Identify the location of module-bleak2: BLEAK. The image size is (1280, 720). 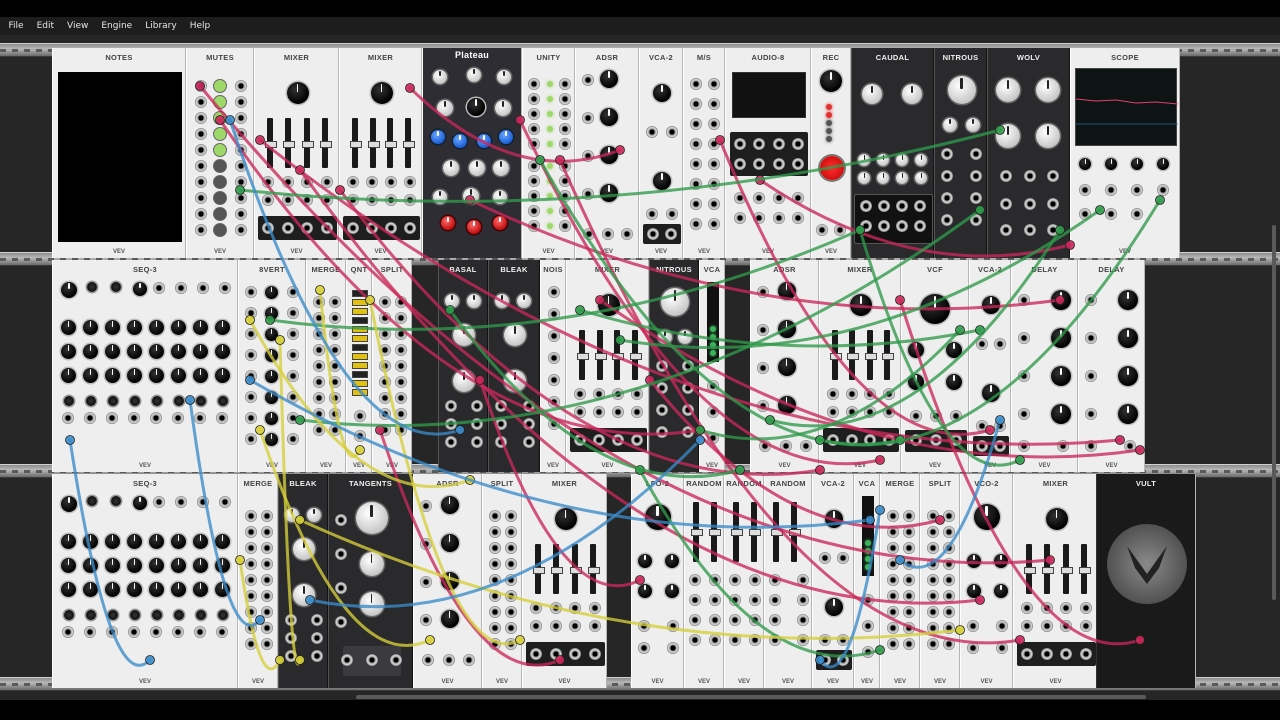
(303, 581).